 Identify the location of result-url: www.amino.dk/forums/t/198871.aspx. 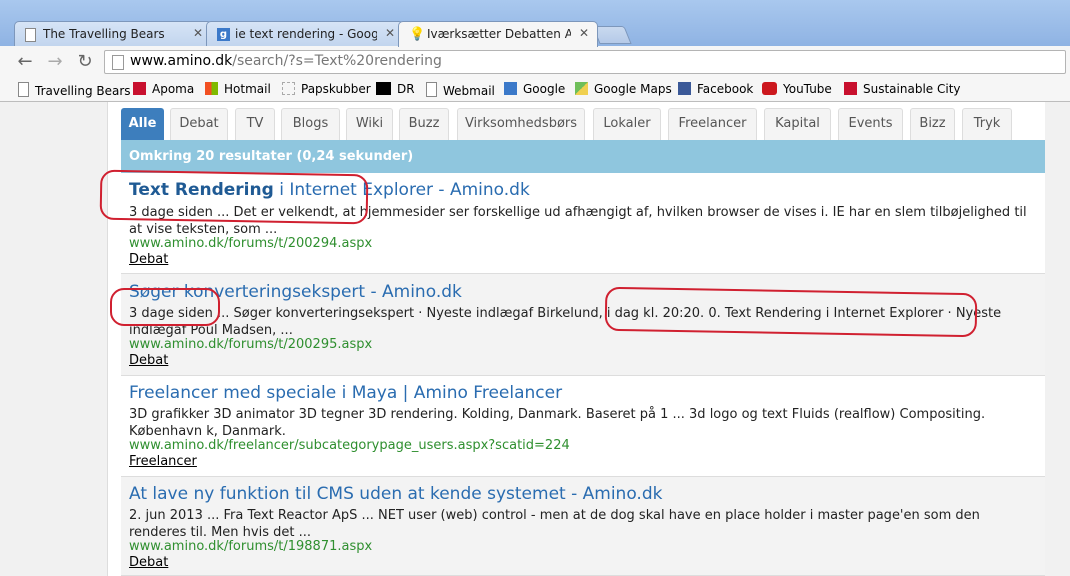
(250, 546).